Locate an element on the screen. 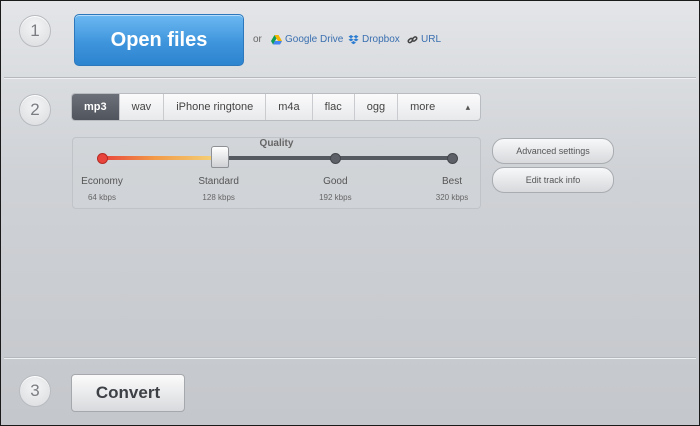  tab-m4a: m4a is located at coordinates (289, 107).